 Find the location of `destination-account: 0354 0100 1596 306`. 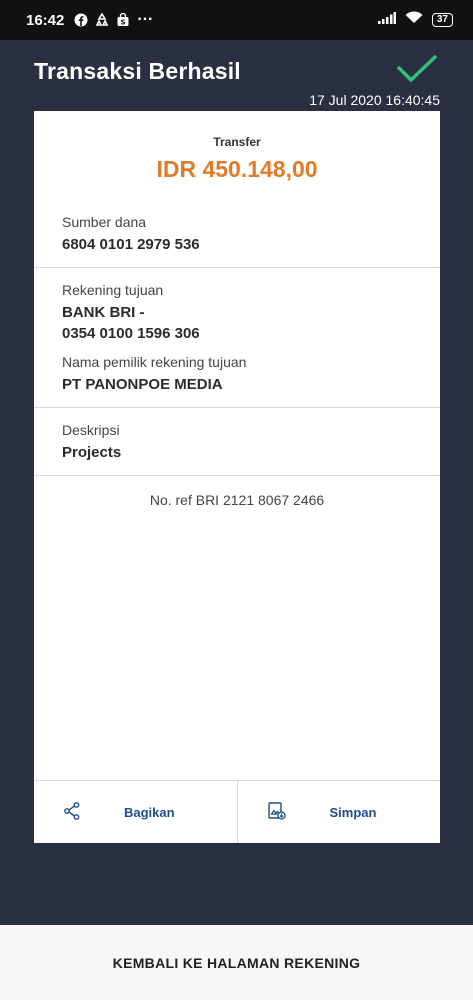

destination-account: 0354 0100 1596 306 is located at coordinates (131, 333).